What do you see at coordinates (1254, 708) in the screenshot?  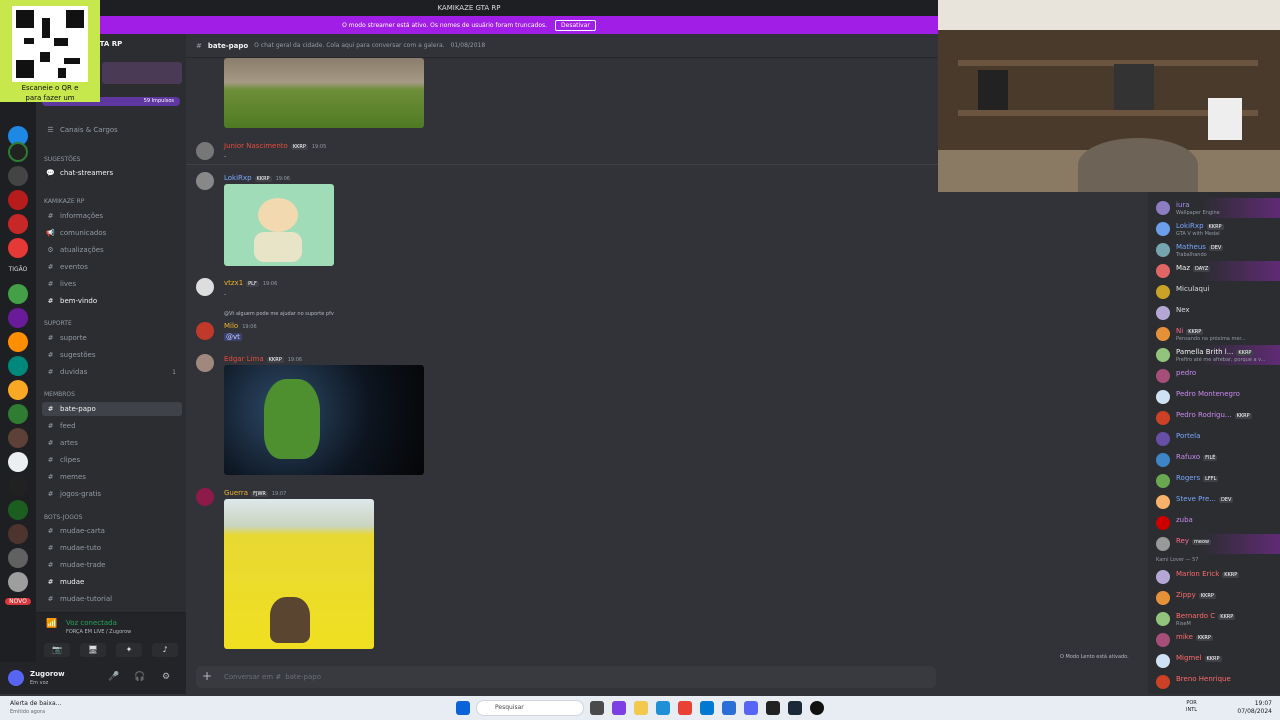 I see `clock: 19:07 07/08/2024` at bounding box center [1254, 708].